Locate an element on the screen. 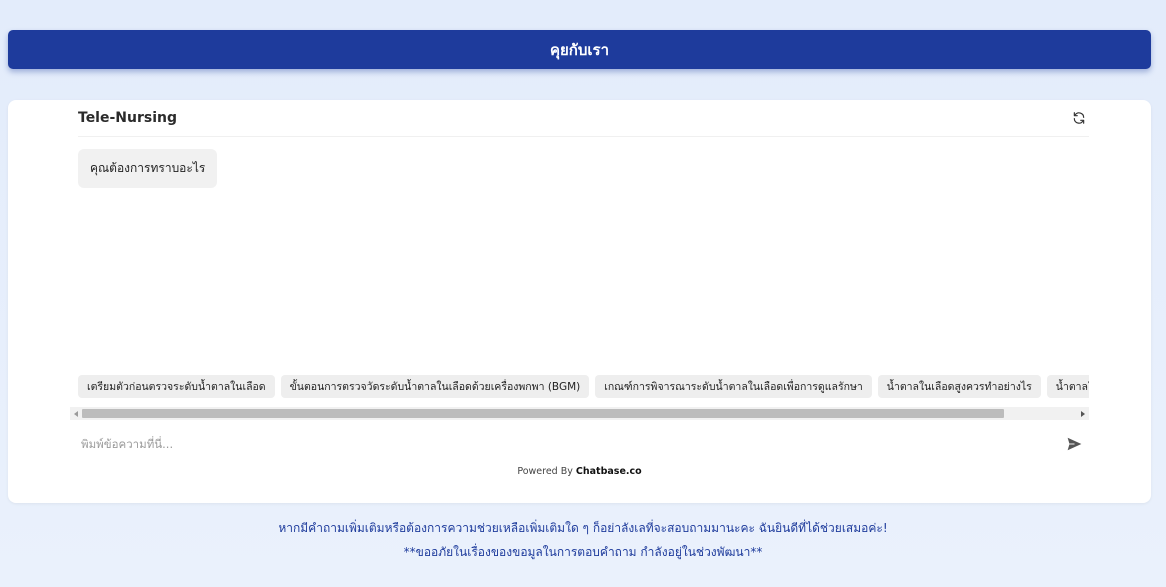 The image size is (1166, 587). suggestion-chip: เตรียมตัวก่อนตรวจระดับน้ำตาลในเลือด is located at coordinates (176, 386).